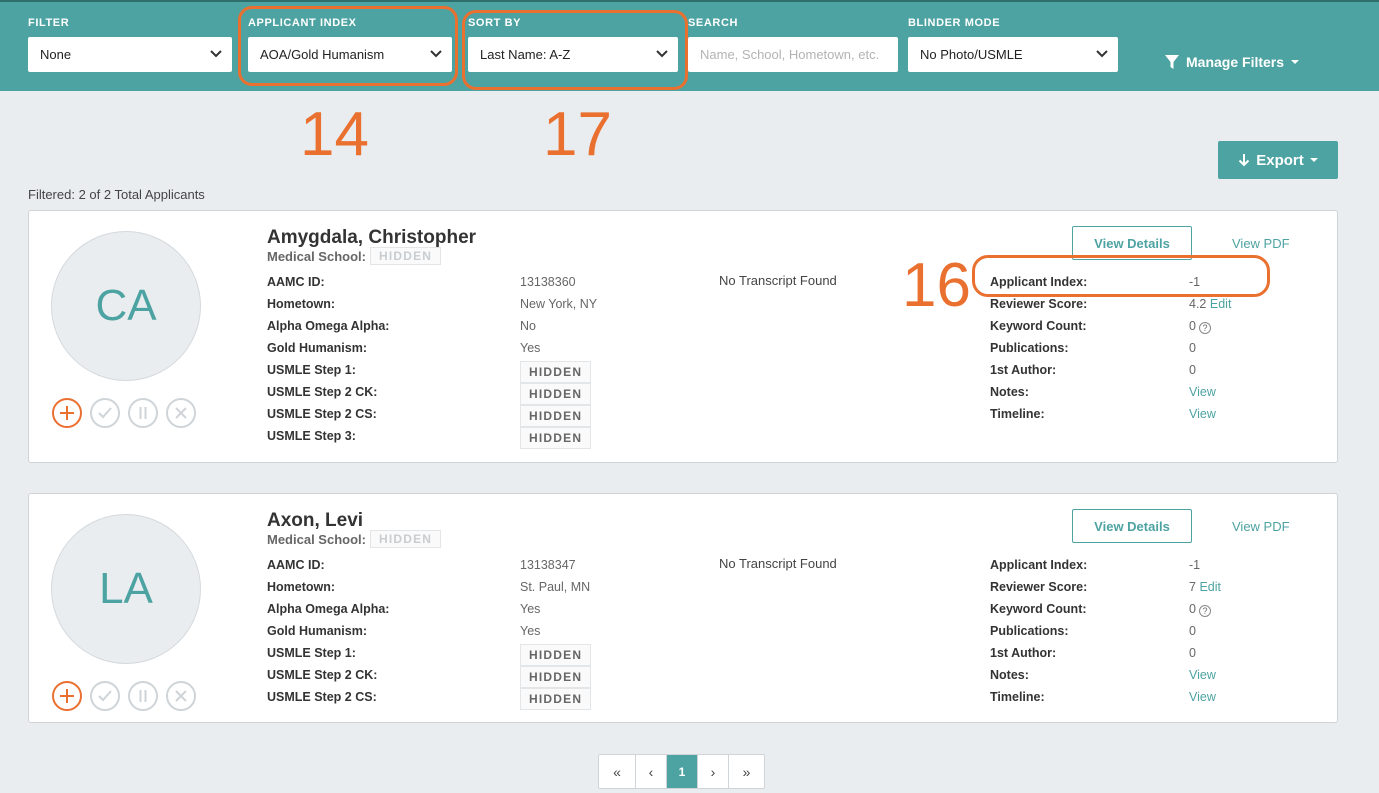 Image resolution: width=1379 pixels, height=793 pixels. What do you see at coordinates (56, 54) in the screenshot?
I see `filter-value: None` at bounding box center [56, 54].